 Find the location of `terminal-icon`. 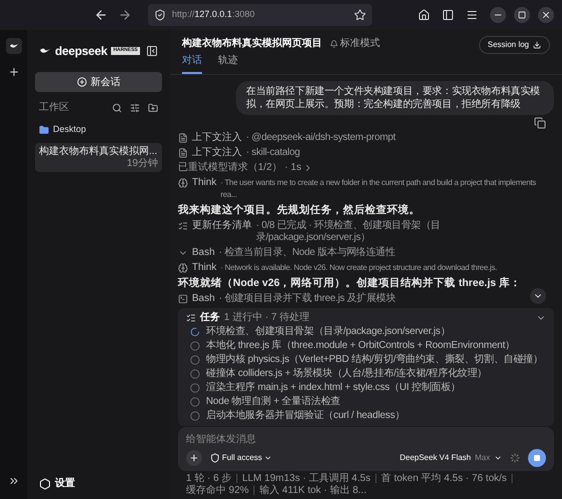

terminal-icon is located at coordinates (183, 299).